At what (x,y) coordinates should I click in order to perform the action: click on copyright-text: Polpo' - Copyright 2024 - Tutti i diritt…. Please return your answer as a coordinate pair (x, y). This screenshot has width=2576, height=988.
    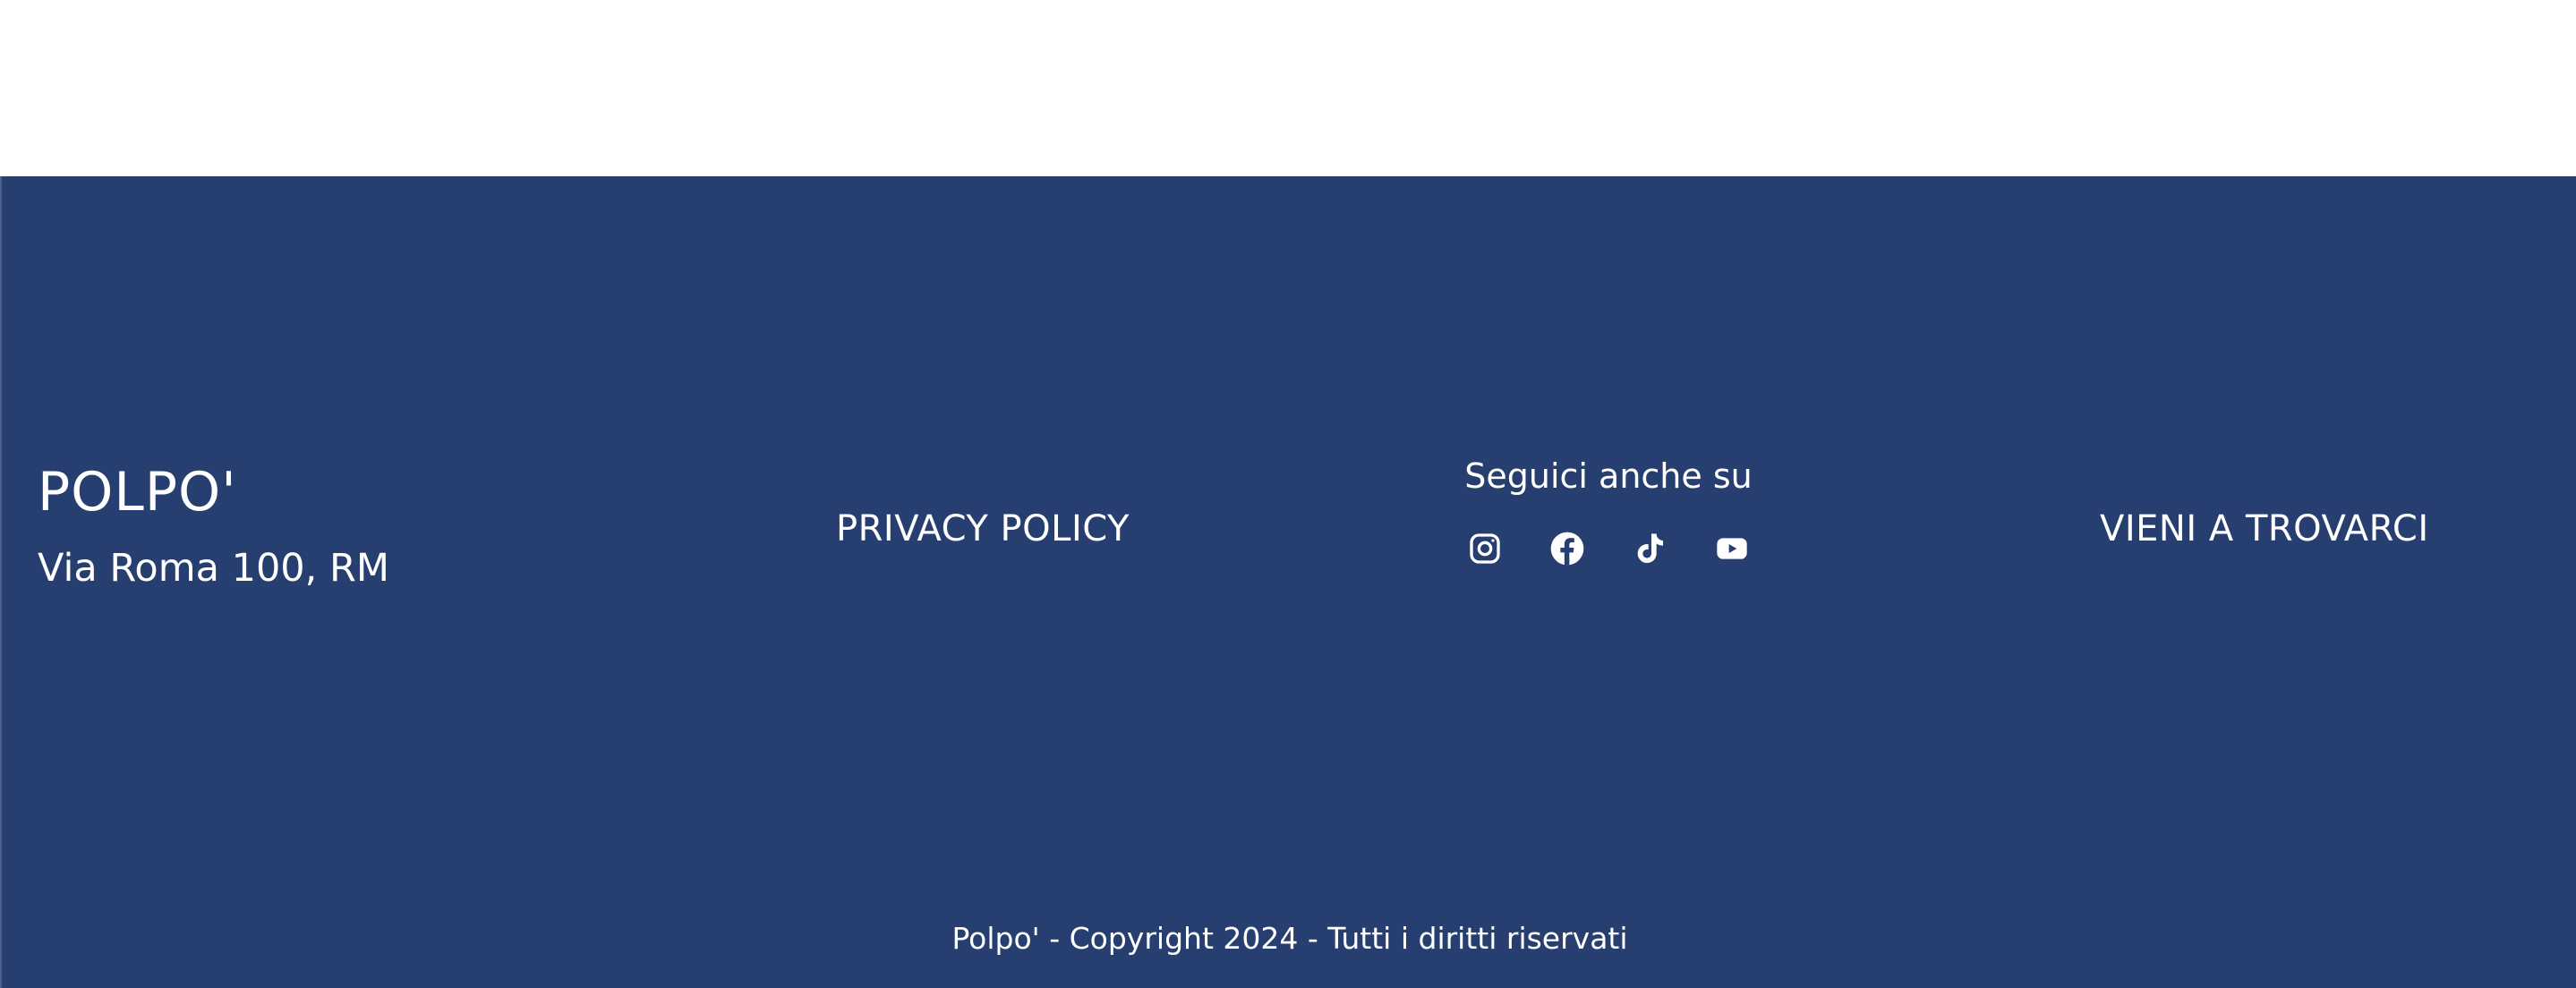
    Looking at the image, I should click on (1289, 938).